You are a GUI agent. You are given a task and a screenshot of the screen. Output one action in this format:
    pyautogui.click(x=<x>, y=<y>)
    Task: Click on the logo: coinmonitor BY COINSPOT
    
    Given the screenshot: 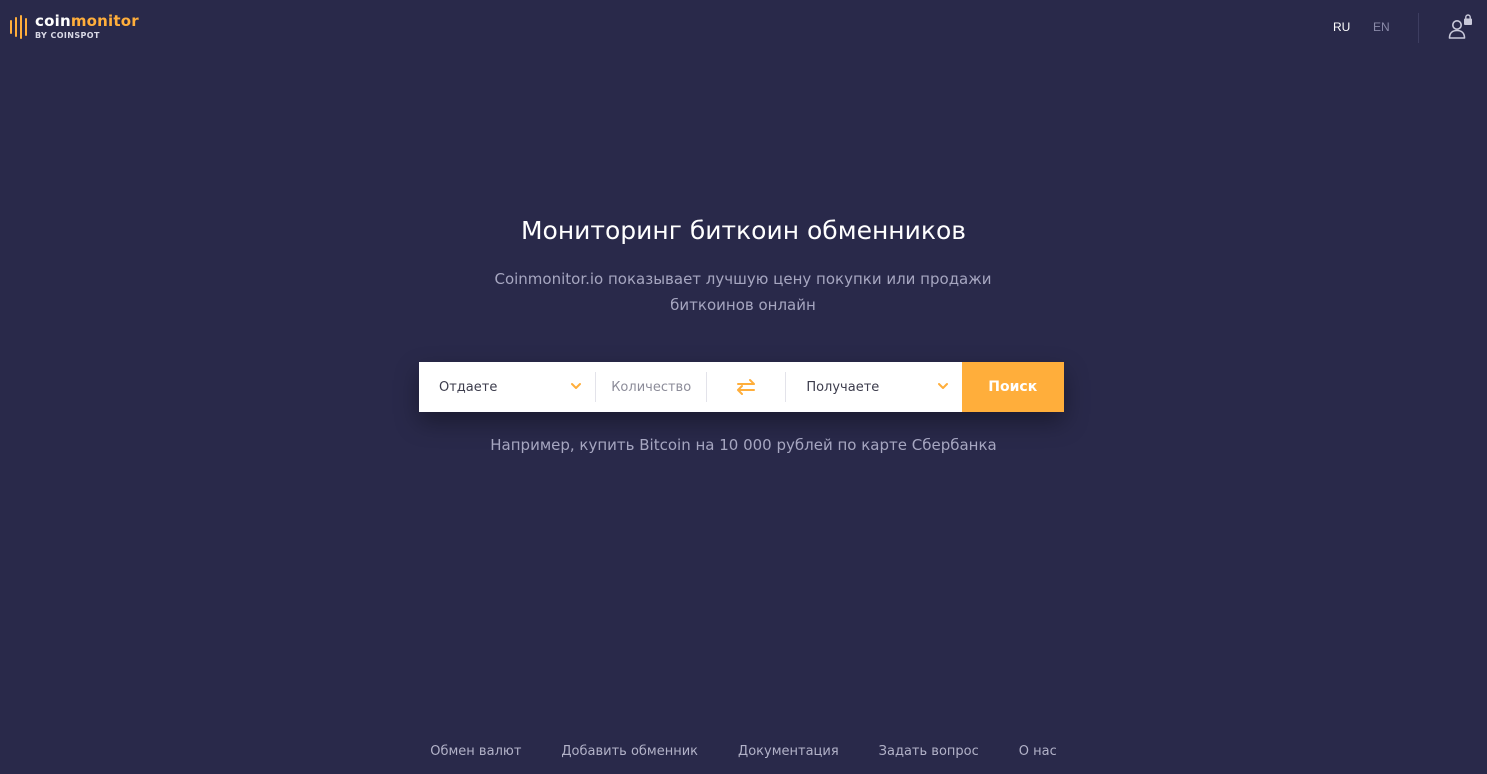 What is the action you would take?
    pyautogui.click(x=74, y=27)
    